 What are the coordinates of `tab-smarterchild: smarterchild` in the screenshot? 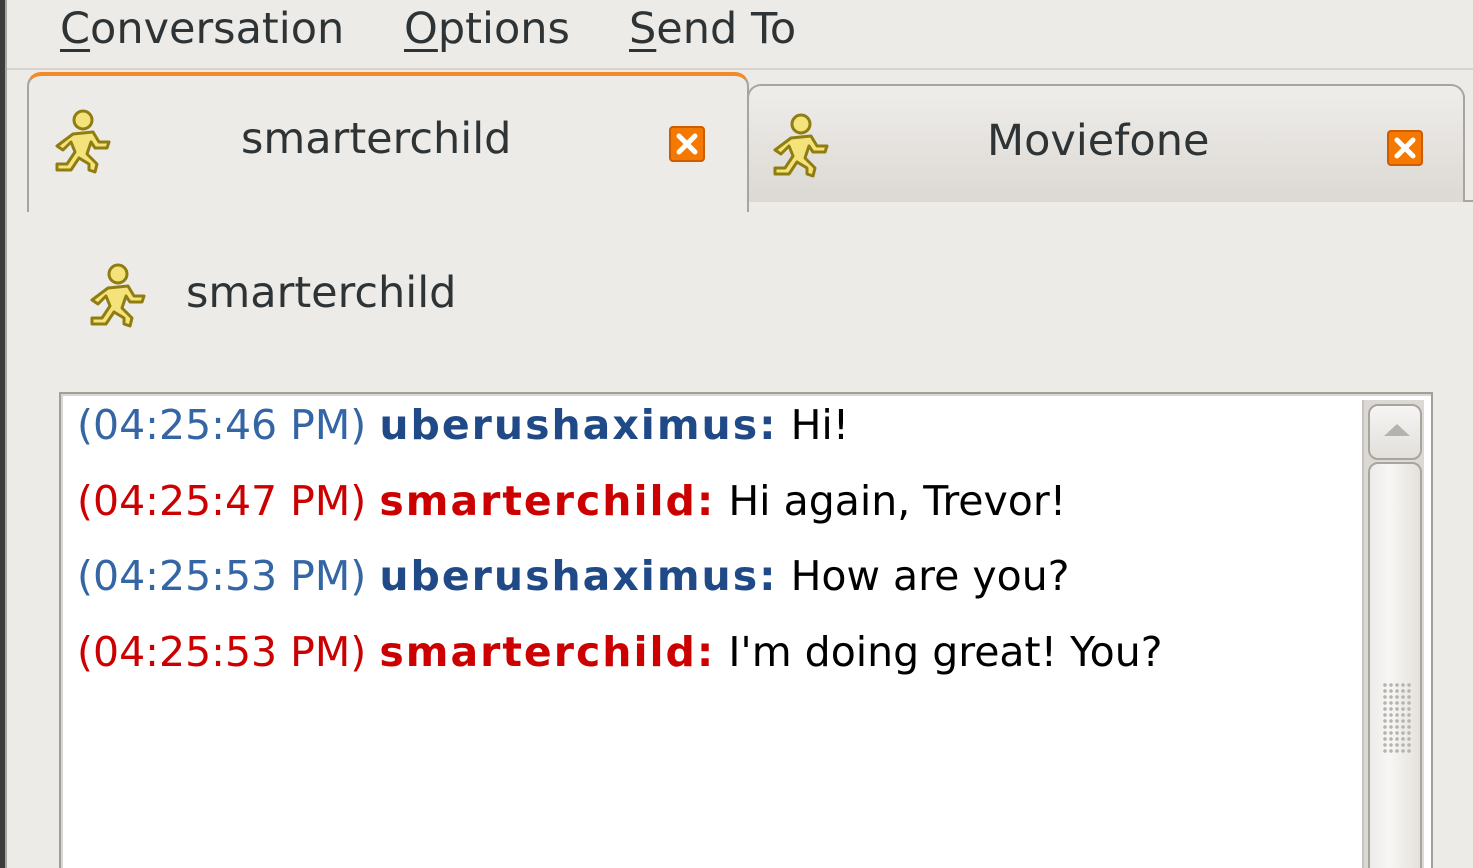 It's located at (388, 142).